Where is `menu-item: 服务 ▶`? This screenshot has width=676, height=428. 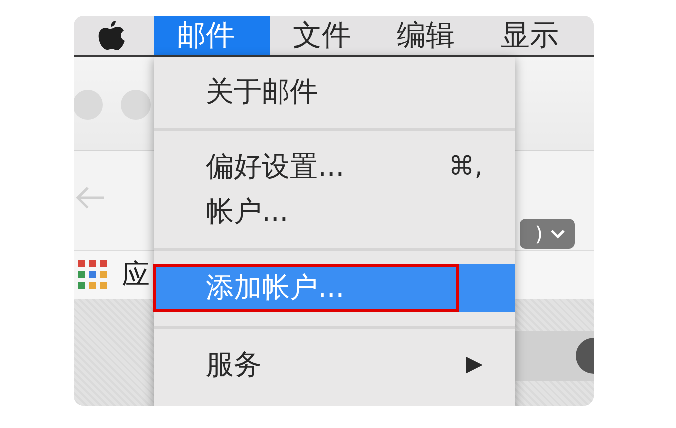
menu-item: 服务 ▶ is located at coordinates (334, 364).